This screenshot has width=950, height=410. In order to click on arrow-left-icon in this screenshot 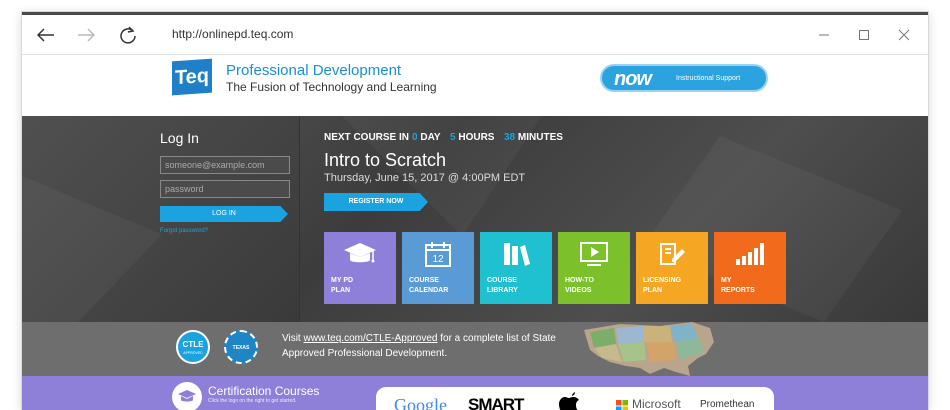, I will do `click(45, 35)`.